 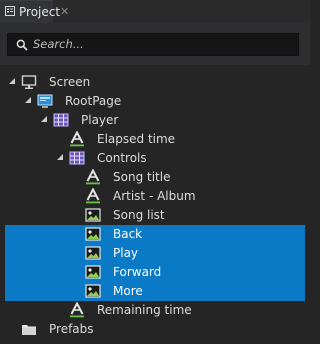 I want to click on tree-item: Remaining time, so click(x=155, y=310).